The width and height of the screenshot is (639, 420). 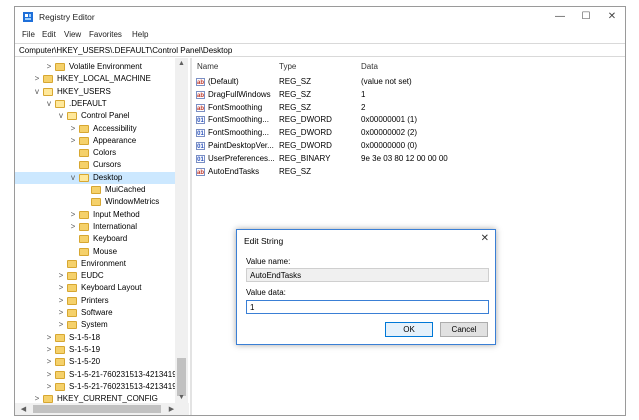 What do you see at coordinates (72, 34) in the screenshot?
I see `menu-view: View` at bounding box center [72, 34].